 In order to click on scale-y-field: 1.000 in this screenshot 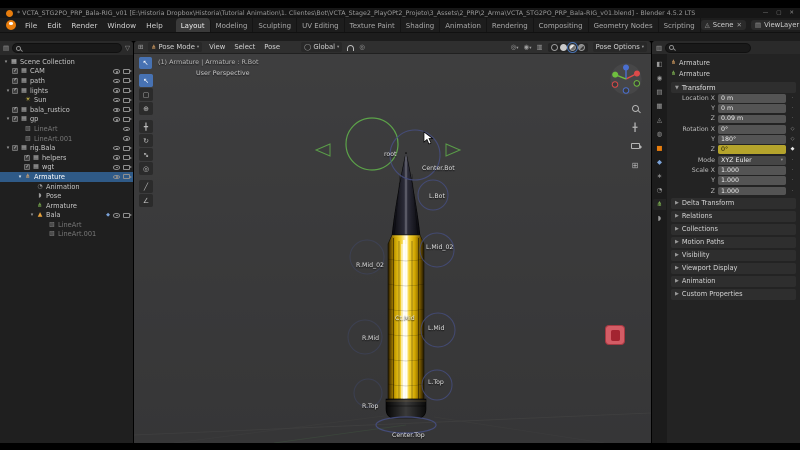, I will do `click(752, 181)`.